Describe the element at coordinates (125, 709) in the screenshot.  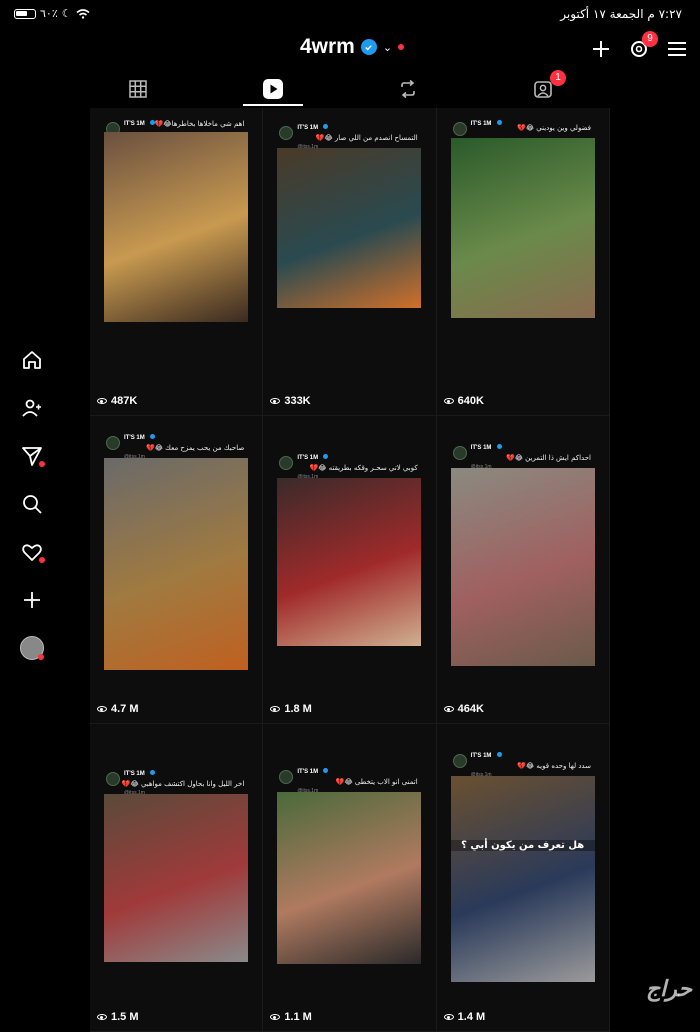
I see `view-count-value: 4.7 M` at that location.